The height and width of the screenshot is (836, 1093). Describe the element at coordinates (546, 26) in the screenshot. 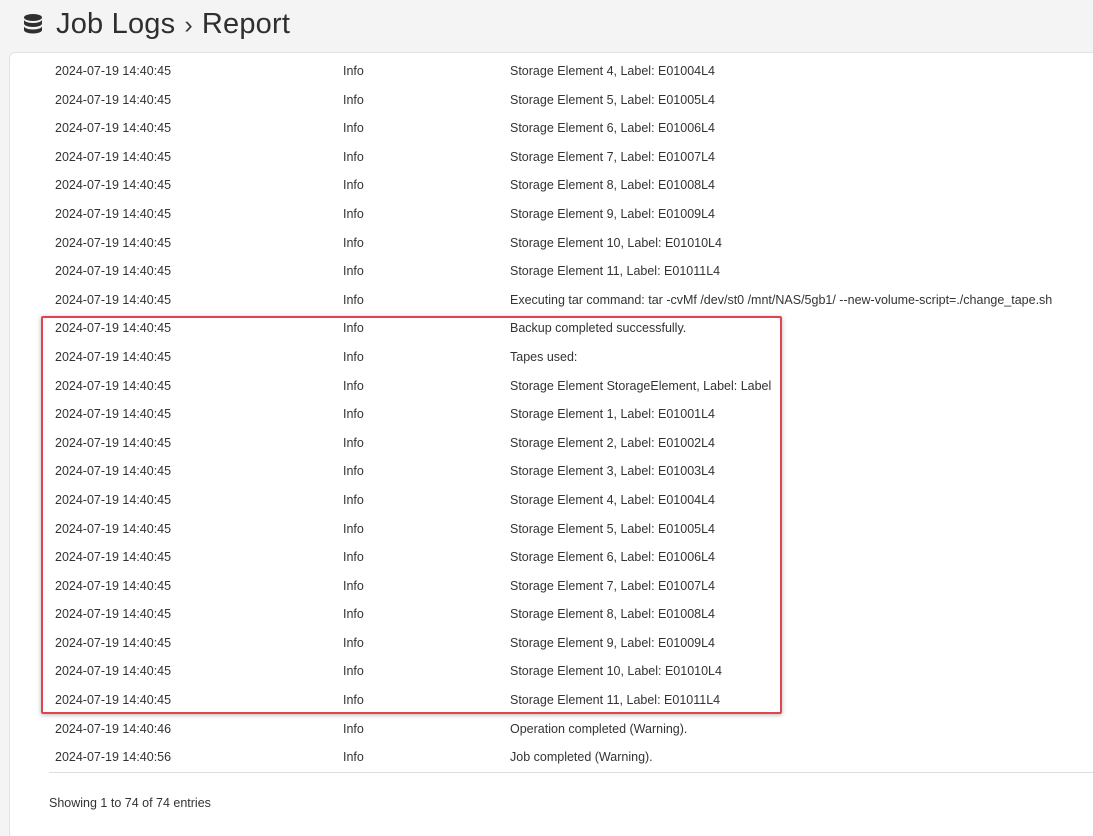

I see `page-header: Job Logs › Report` at that location.